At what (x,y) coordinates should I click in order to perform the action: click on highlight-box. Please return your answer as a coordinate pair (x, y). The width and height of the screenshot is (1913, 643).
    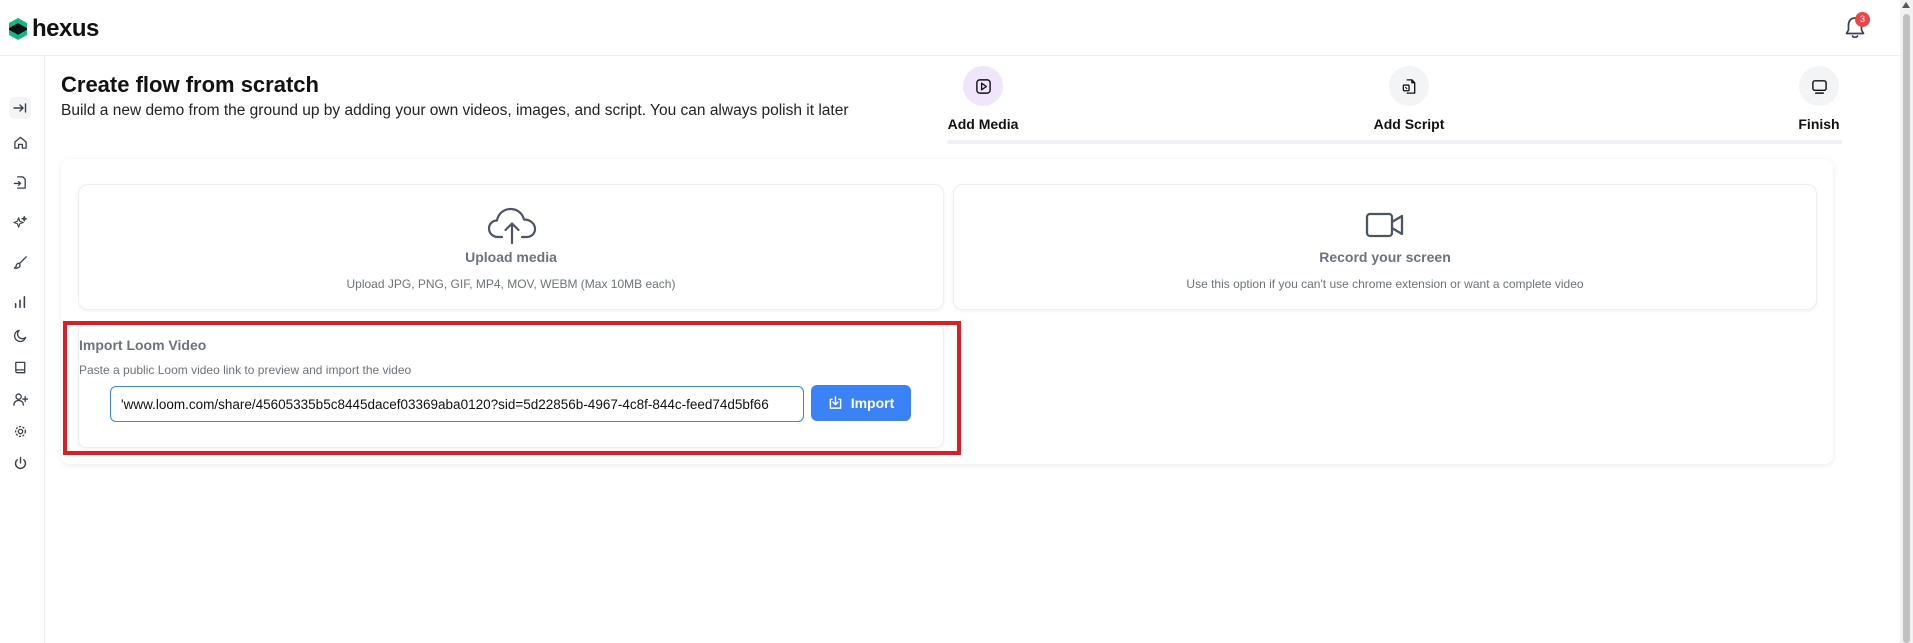
    Looking at the image, I should click on (512, 388).